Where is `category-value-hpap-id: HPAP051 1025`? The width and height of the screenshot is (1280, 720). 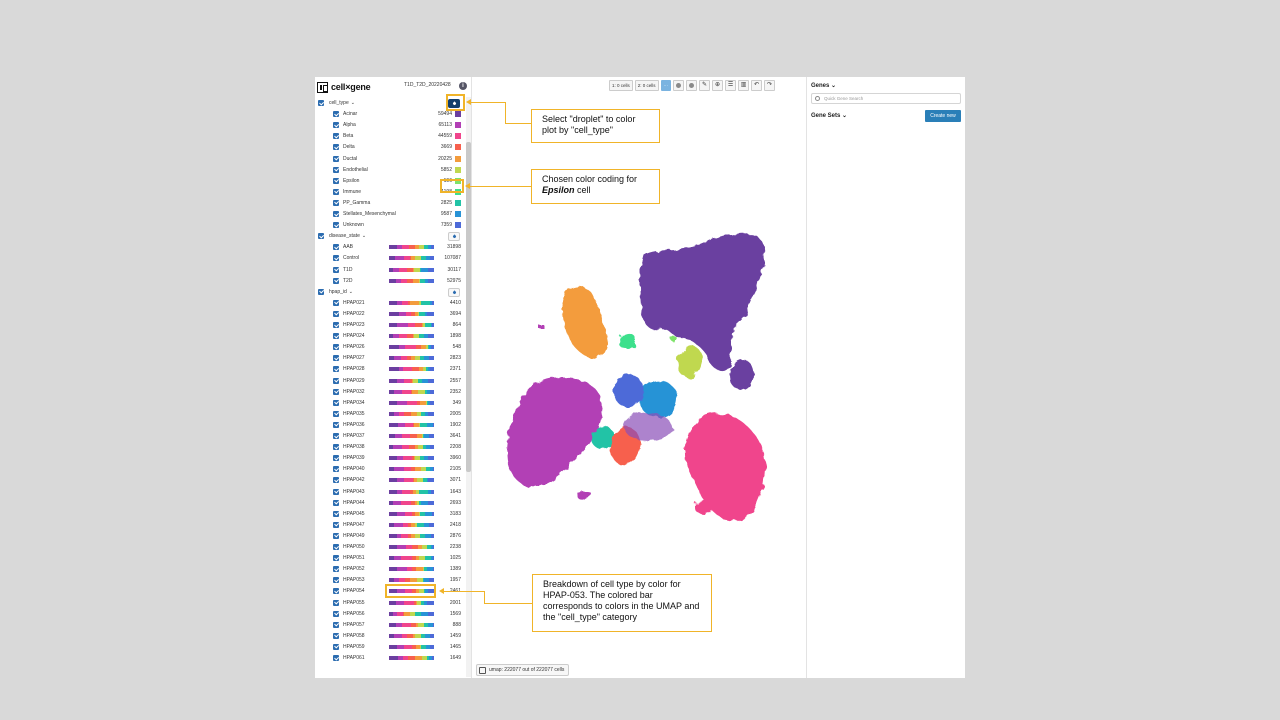
category-value-hpap-id: HPAP051 1025 is located at coordinates (390, 558).